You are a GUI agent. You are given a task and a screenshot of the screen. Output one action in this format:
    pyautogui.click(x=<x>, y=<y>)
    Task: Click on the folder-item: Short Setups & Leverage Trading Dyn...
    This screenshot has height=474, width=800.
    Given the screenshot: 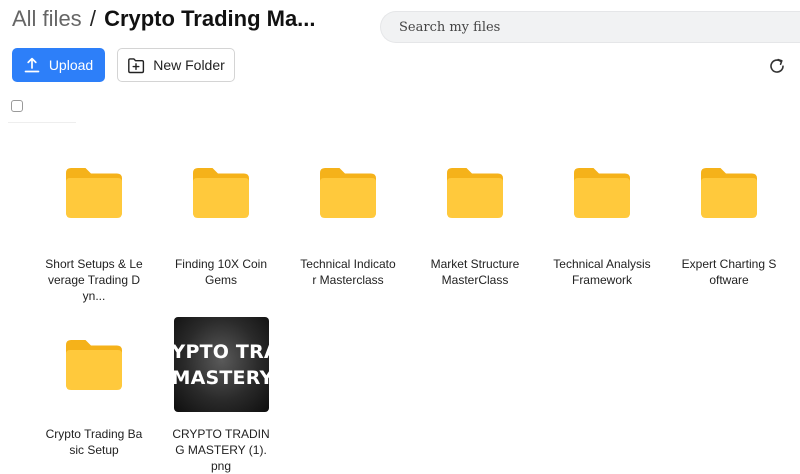 What is the action you would take?
    pyautogui.click(x=94, y=235)
    